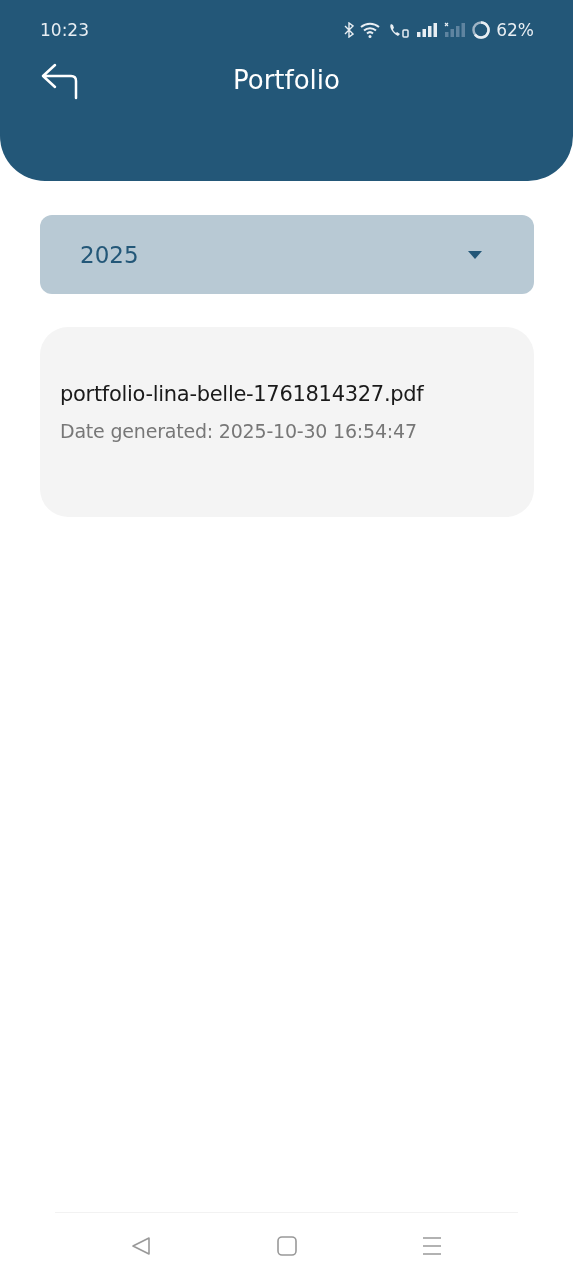 The width and height of the screenshot is (573, 1280). I want to click on screen-title: Portfolio, so click(286, 80).